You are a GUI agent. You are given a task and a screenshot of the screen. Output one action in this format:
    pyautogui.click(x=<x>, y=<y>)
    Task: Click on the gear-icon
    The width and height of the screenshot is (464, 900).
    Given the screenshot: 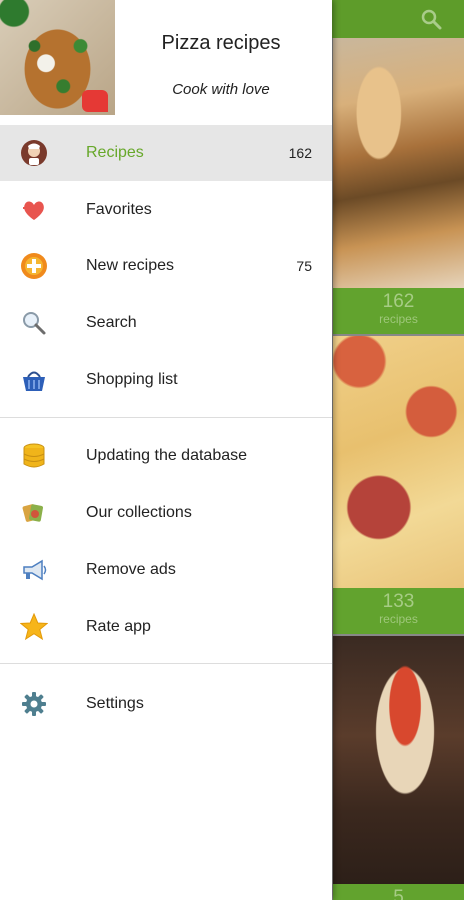 What is the action you would take?
    pyautogui.click(x=34, y=704)
    